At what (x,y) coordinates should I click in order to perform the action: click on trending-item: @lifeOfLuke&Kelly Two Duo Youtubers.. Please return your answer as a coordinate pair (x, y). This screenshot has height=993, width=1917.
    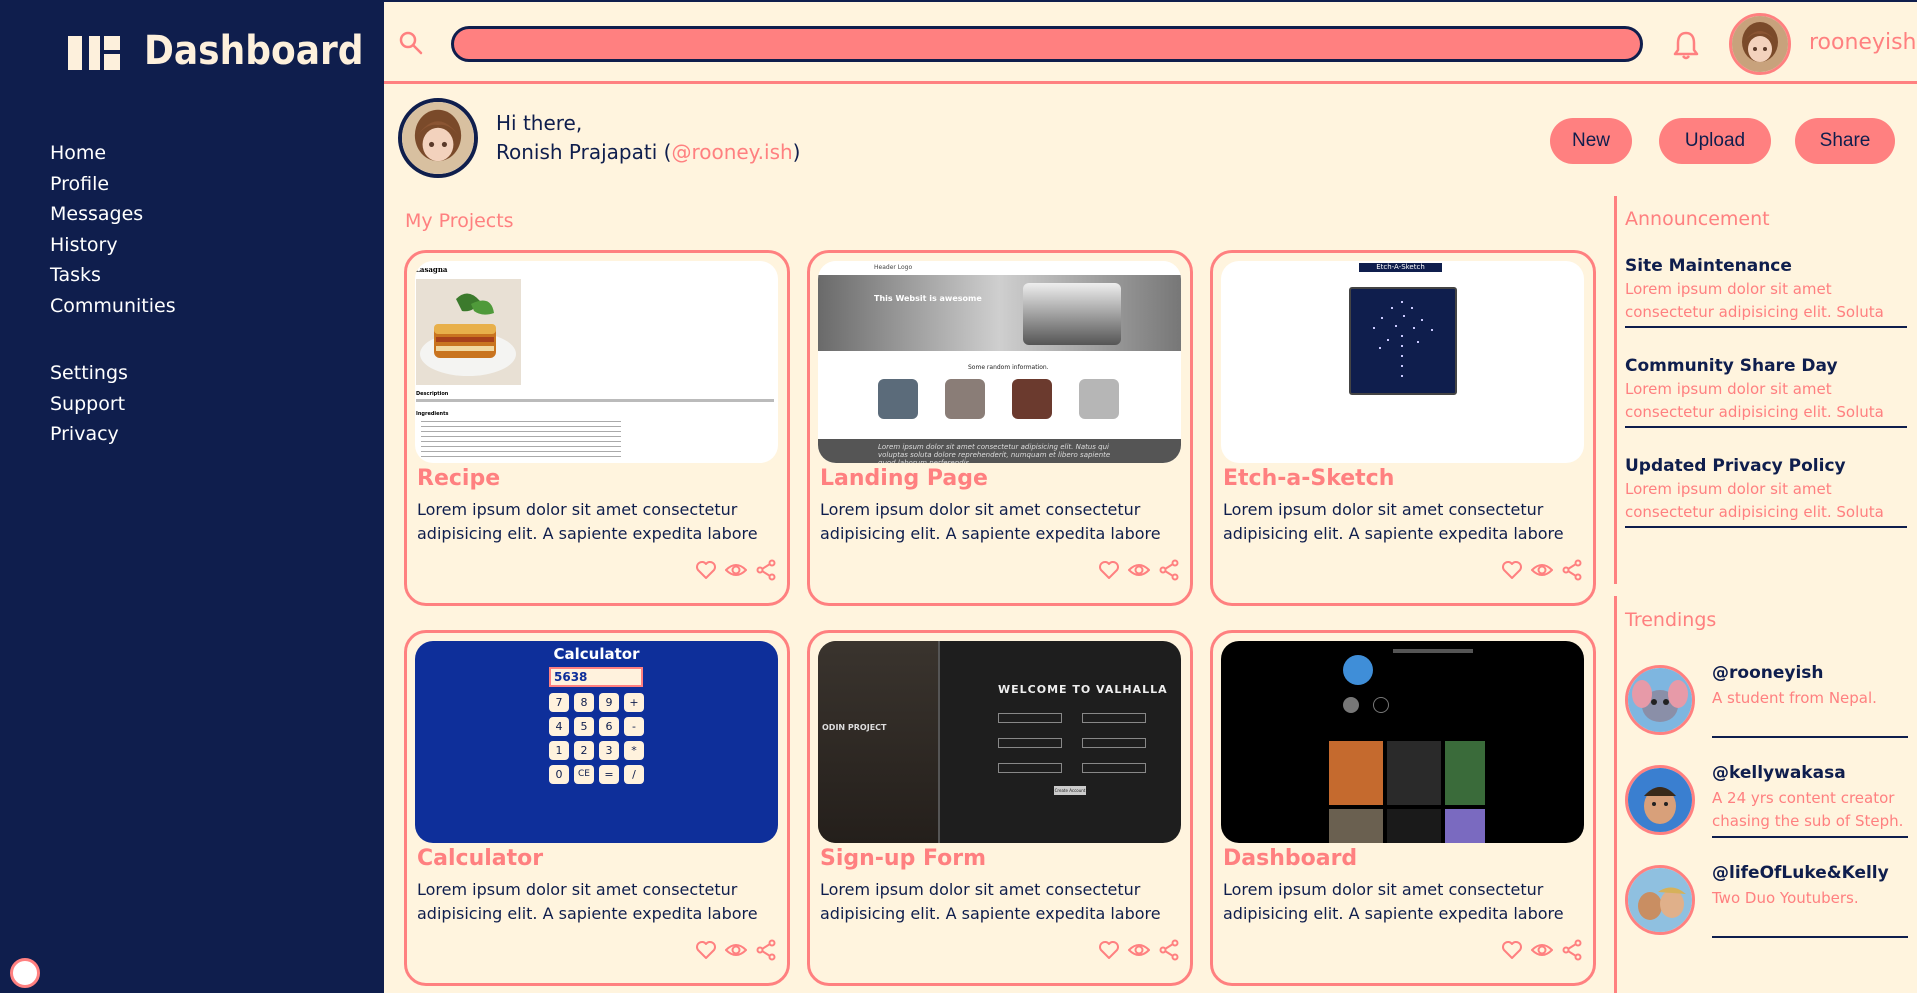
    Looking at the image, I should click on (1766, 899).